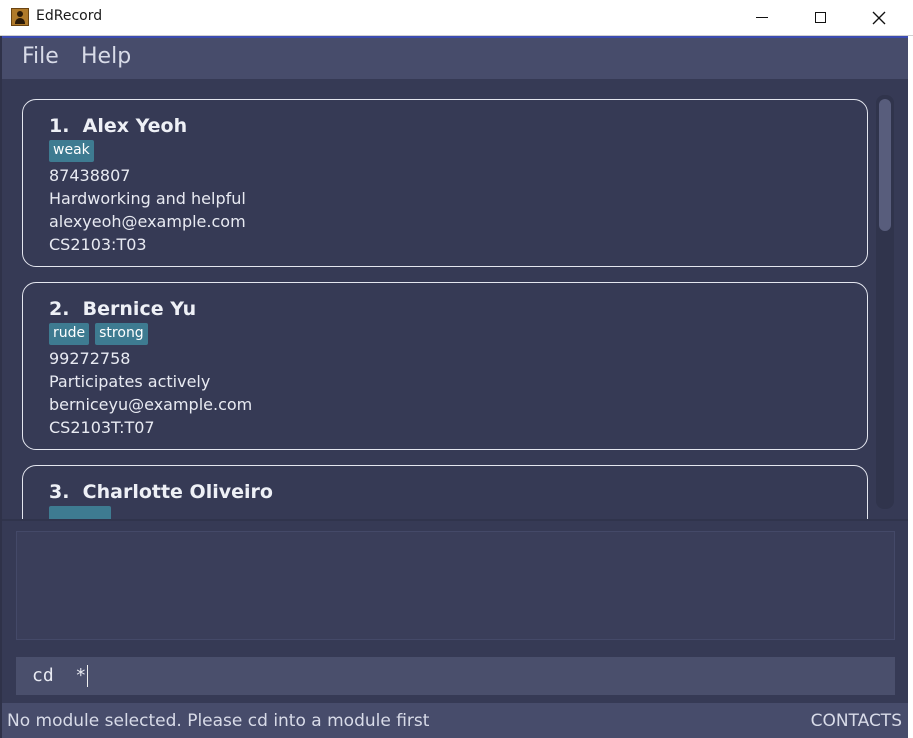  What do you see at coordinates (130, 381) in the screenshot?
I see `person-info: Participates actively` at bounding box center [130, 381].